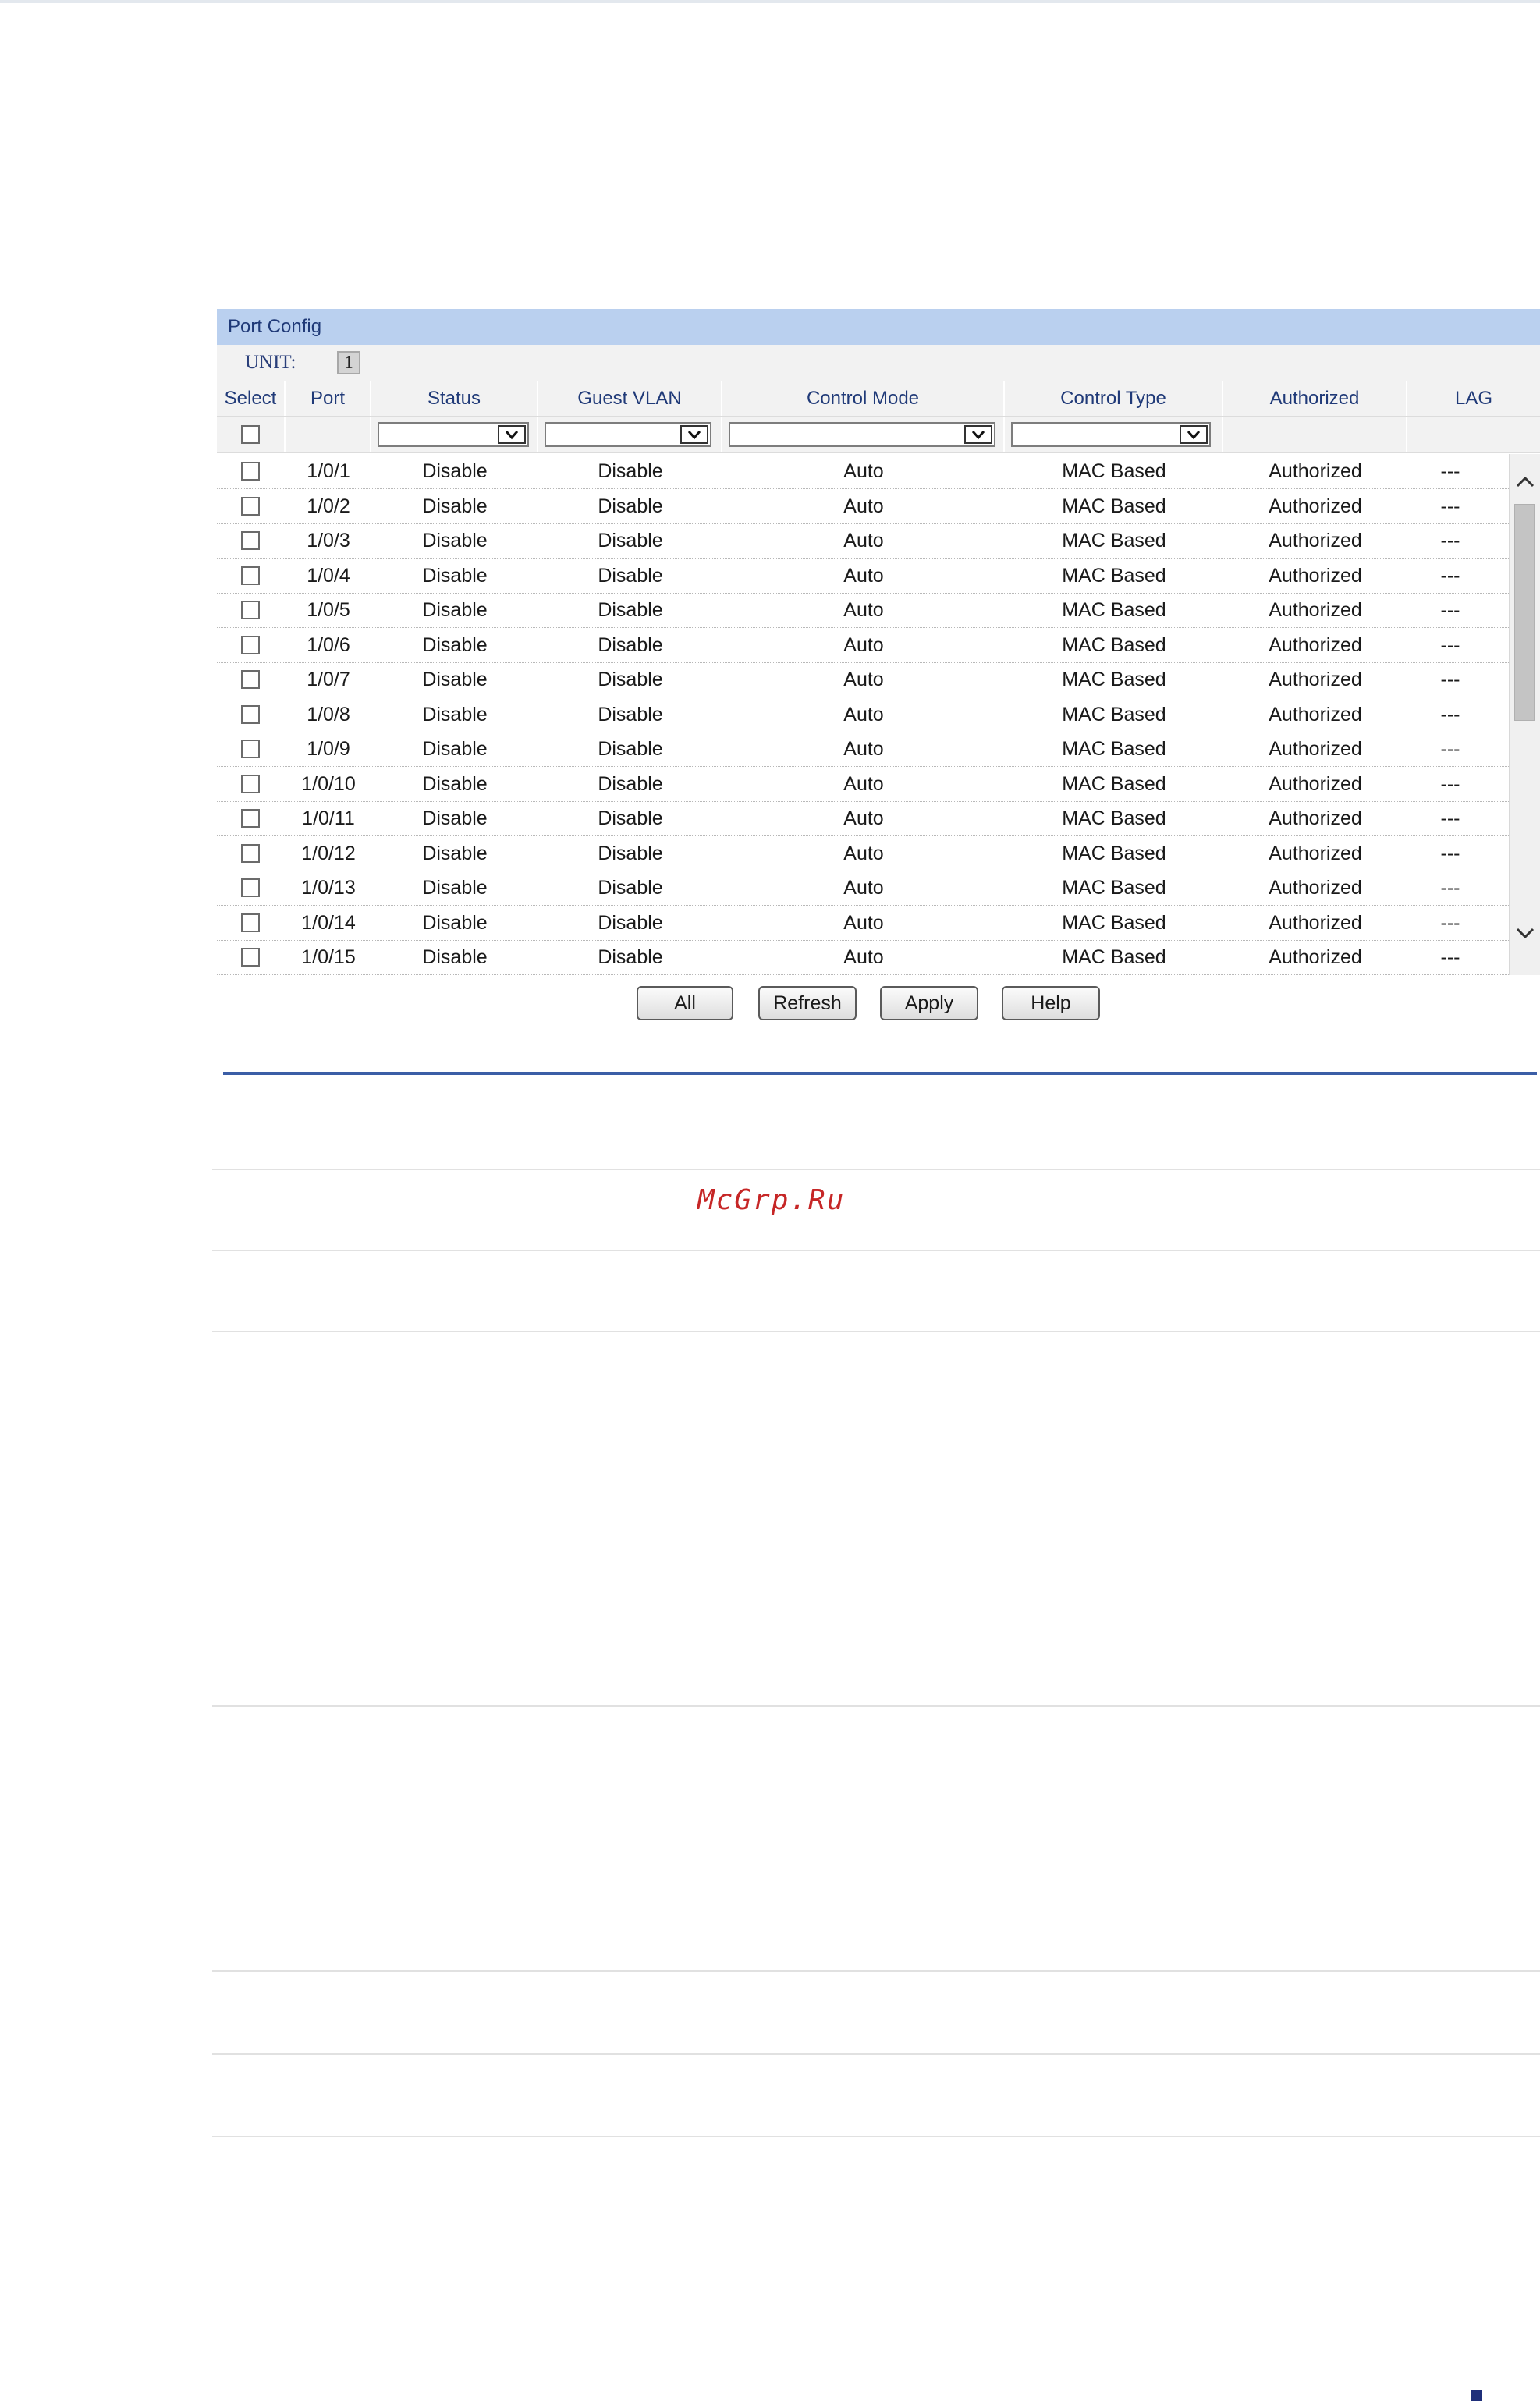  What do you see at coordinates (878, 327) in the screenshot?
I see `panel-title: Port Config` at bounding box center [878, 327].